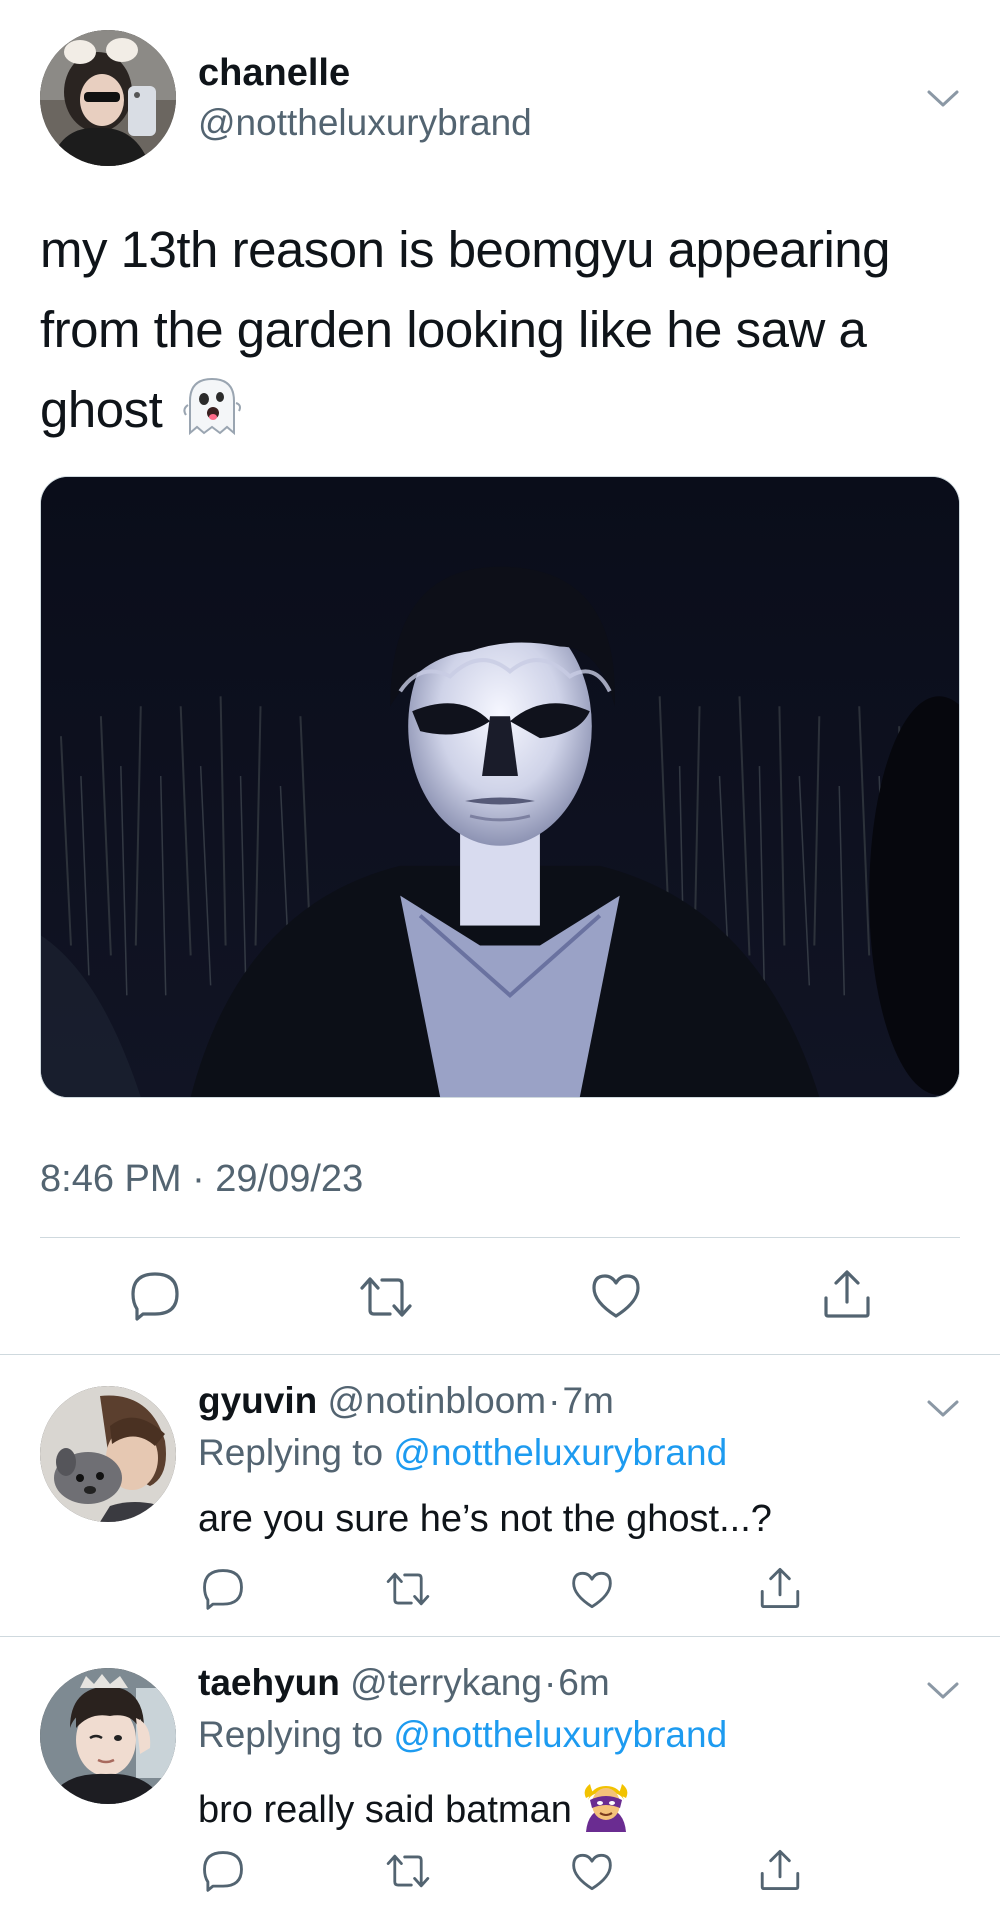  I want to click on reply-header: gyuvin @notinbloom·7m, so click(406, 1401).